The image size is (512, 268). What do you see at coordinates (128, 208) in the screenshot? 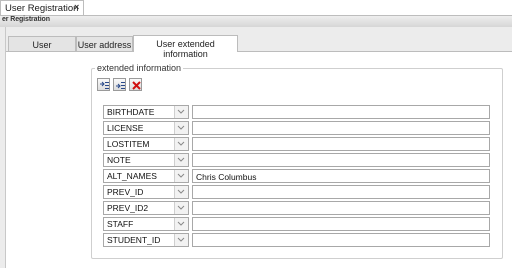
I see `property-key-value: PREV_ID2` at bounding box center [128, 208].